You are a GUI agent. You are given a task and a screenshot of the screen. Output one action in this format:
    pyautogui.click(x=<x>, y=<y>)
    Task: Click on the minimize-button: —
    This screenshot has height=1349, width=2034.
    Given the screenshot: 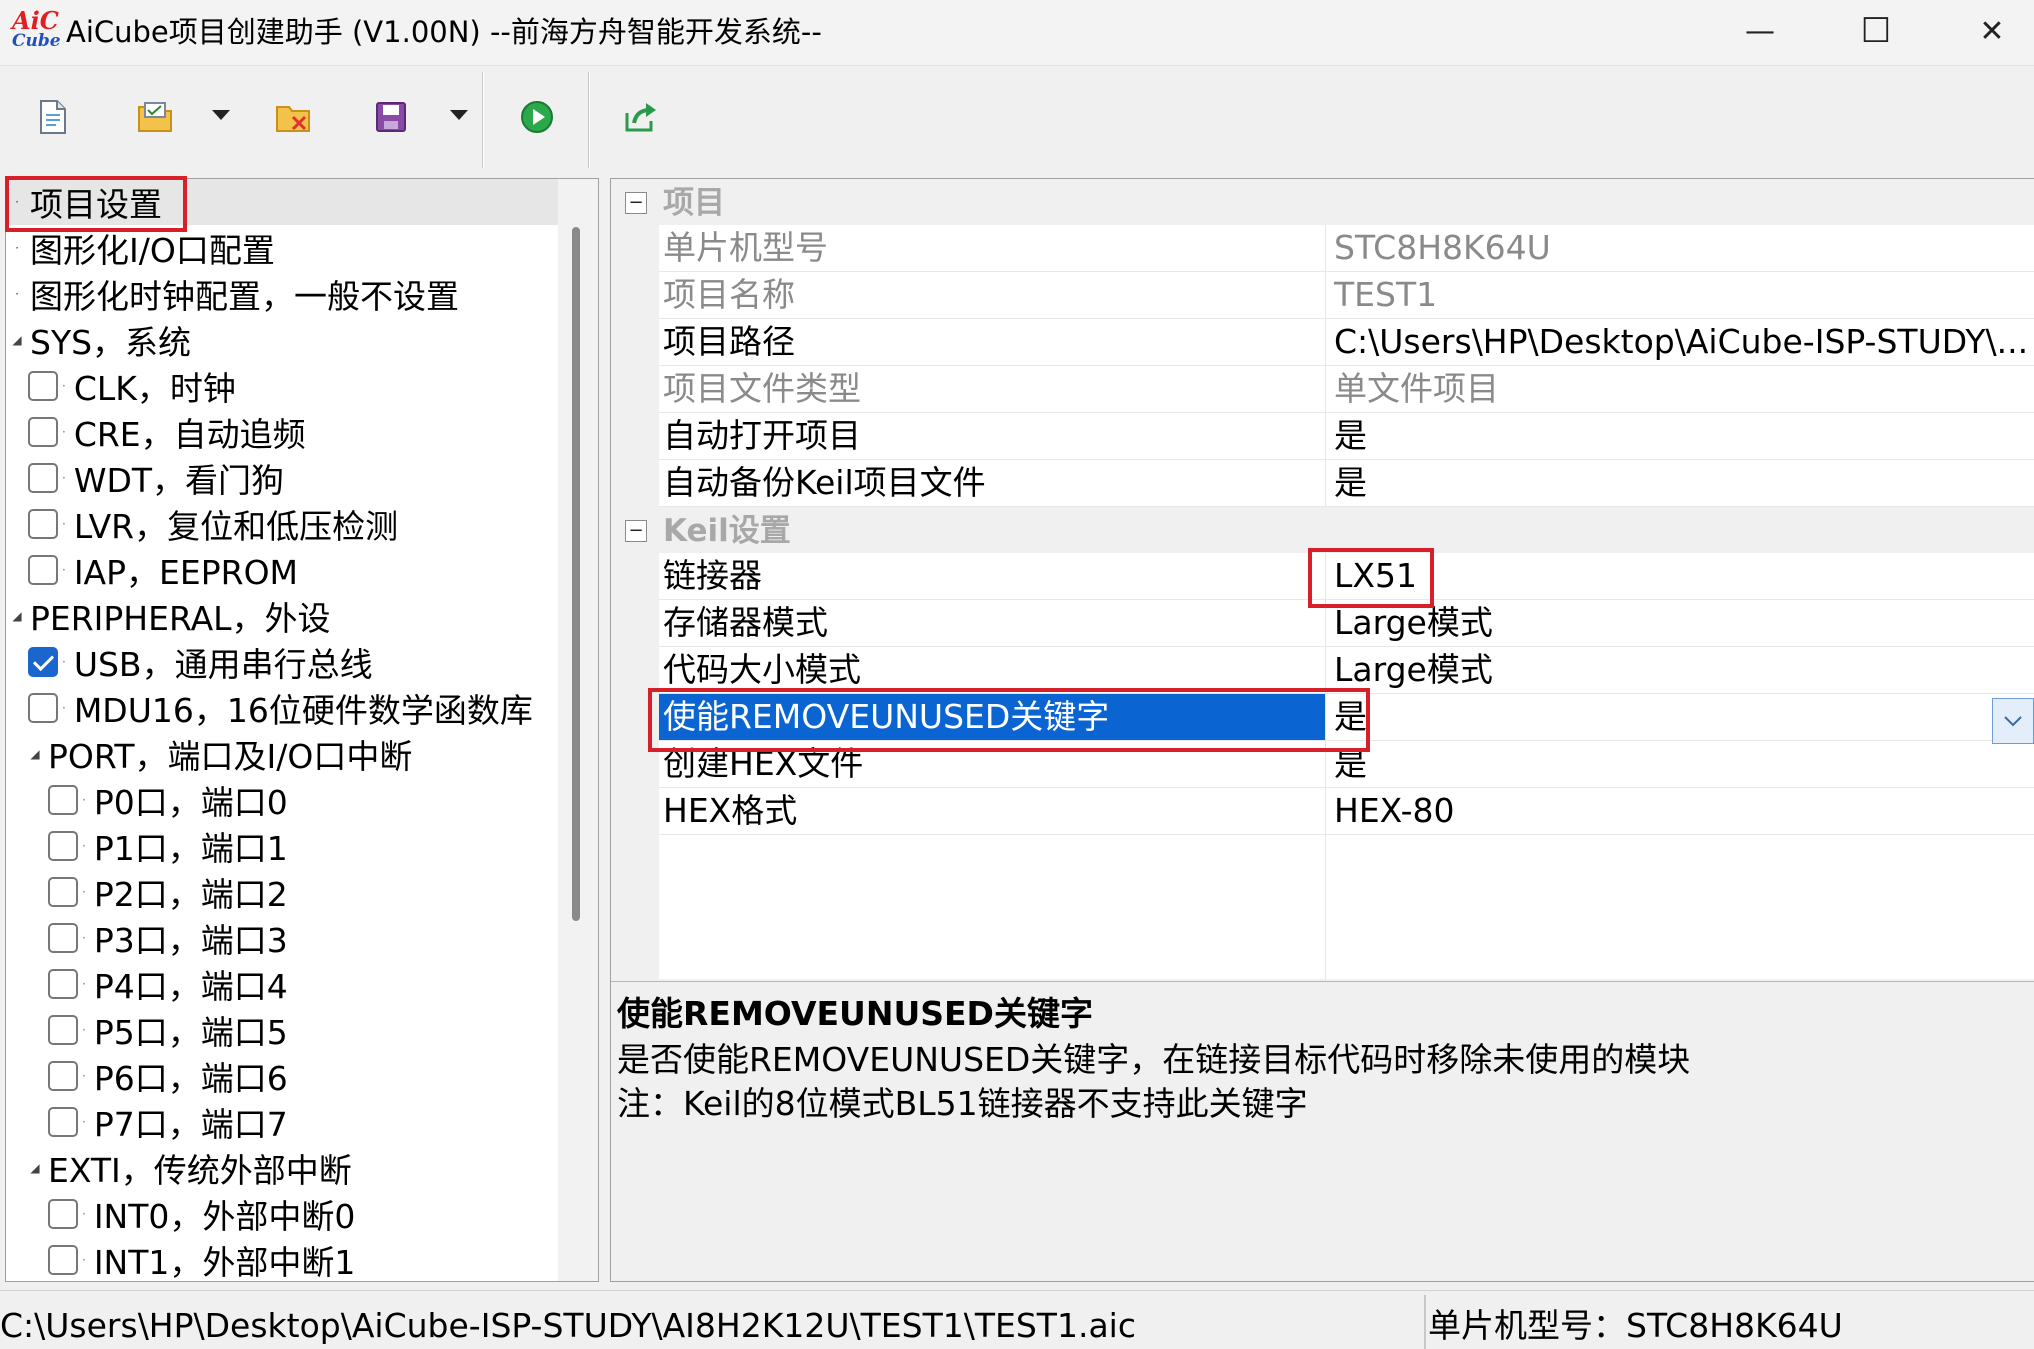 What is the action you would take?
    pyautogui.click(x=1760, y=31)
    